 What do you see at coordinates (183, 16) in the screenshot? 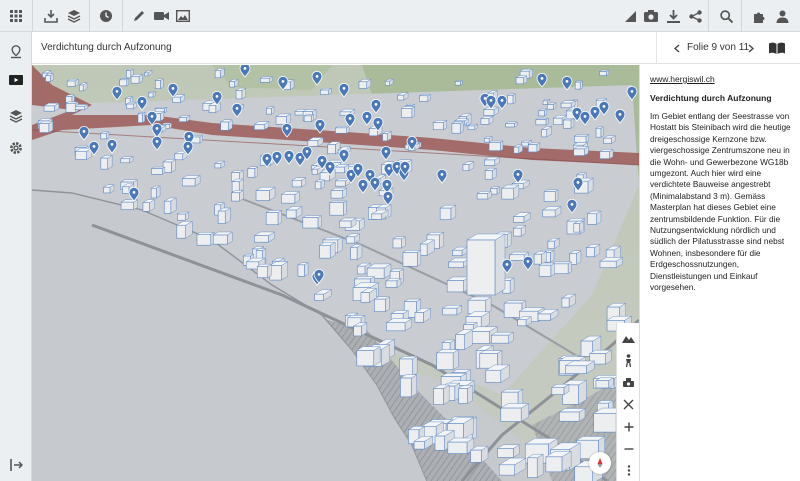
I see `image-icon` at bounding box center [183, 16].